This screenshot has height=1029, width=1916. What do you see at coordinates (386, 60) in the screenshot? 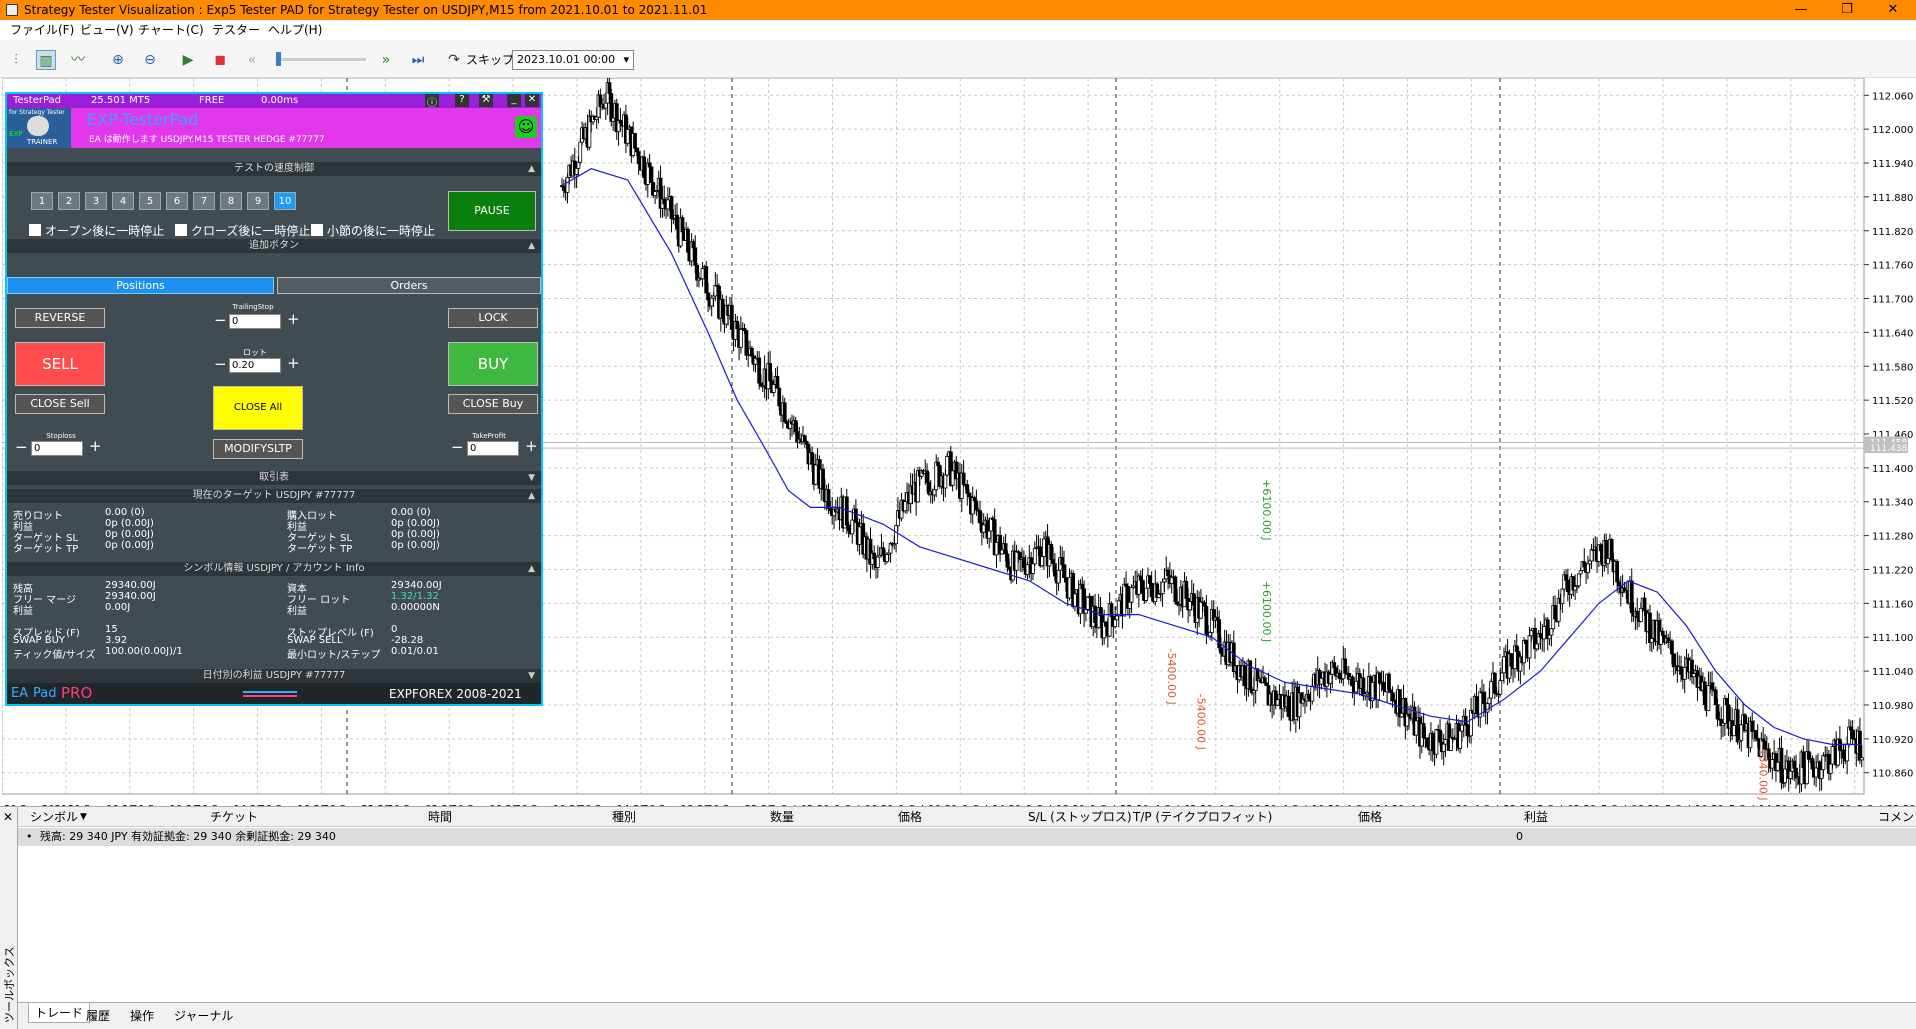
I see `fast-forward-icon: »` at bounding box center [386, 60].